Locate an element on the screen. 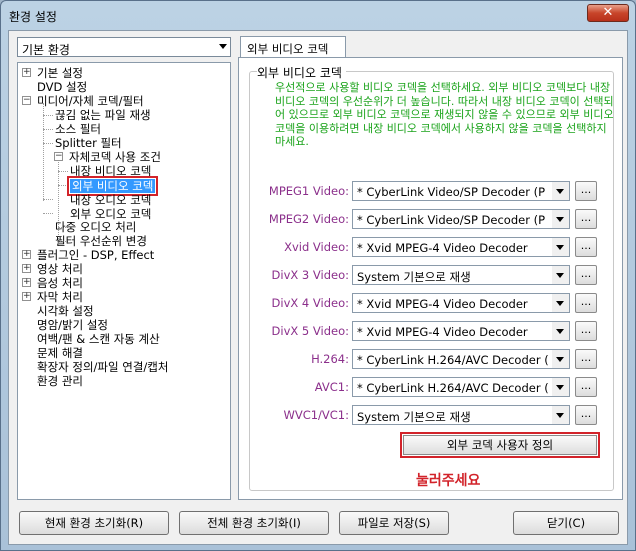  save-to-file-button: 파일로 저장(S) is located at coordinates (394, 523).